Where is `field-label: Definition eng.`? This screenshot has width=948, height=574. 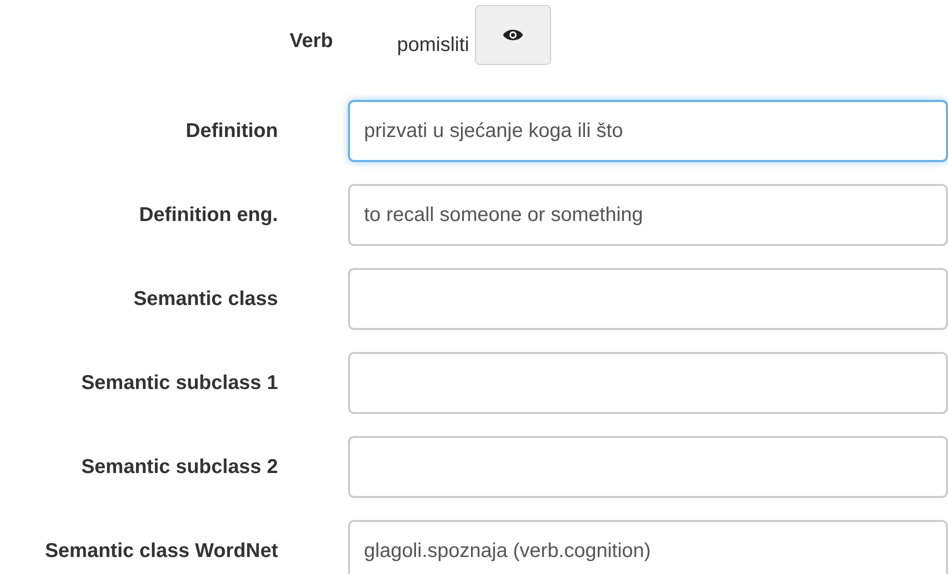
field-label: Definition eng. is located at coordinates (208, 215).